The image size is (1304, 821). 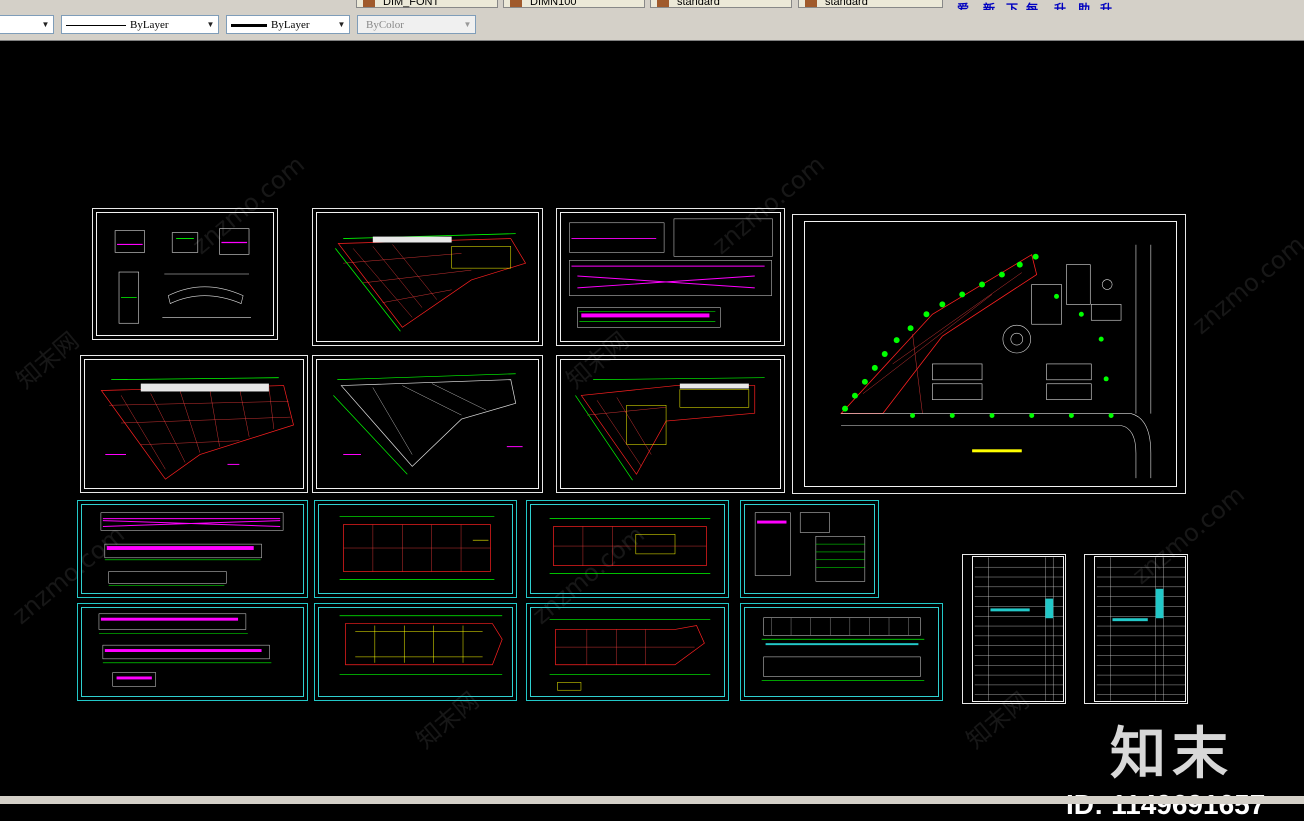 What do you see at coordinates (140, 24) in the screenshot?
I see `linetype-dropdown: ByLayer ▼` at bounding box center [140, 24].